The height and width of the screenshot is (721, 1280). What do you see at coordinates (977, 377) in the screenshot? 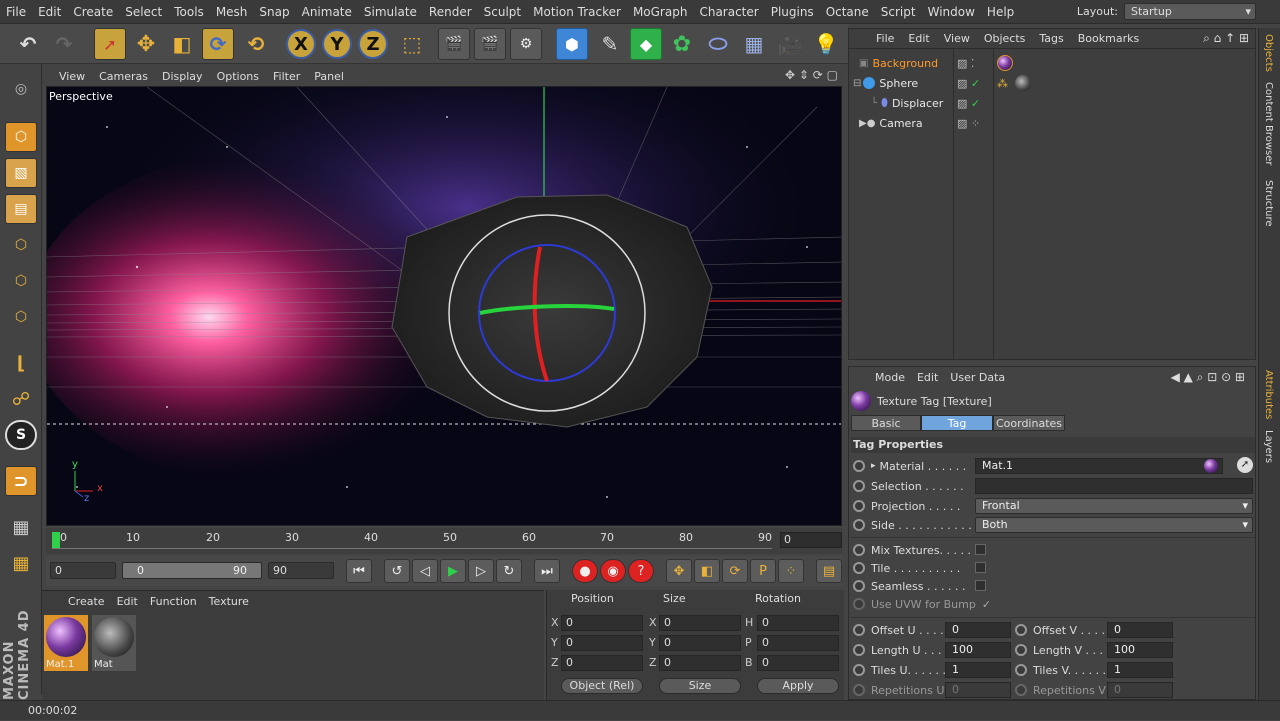
I see `attribute-menu-user-data: User Data` at bounding box center [977, 377].